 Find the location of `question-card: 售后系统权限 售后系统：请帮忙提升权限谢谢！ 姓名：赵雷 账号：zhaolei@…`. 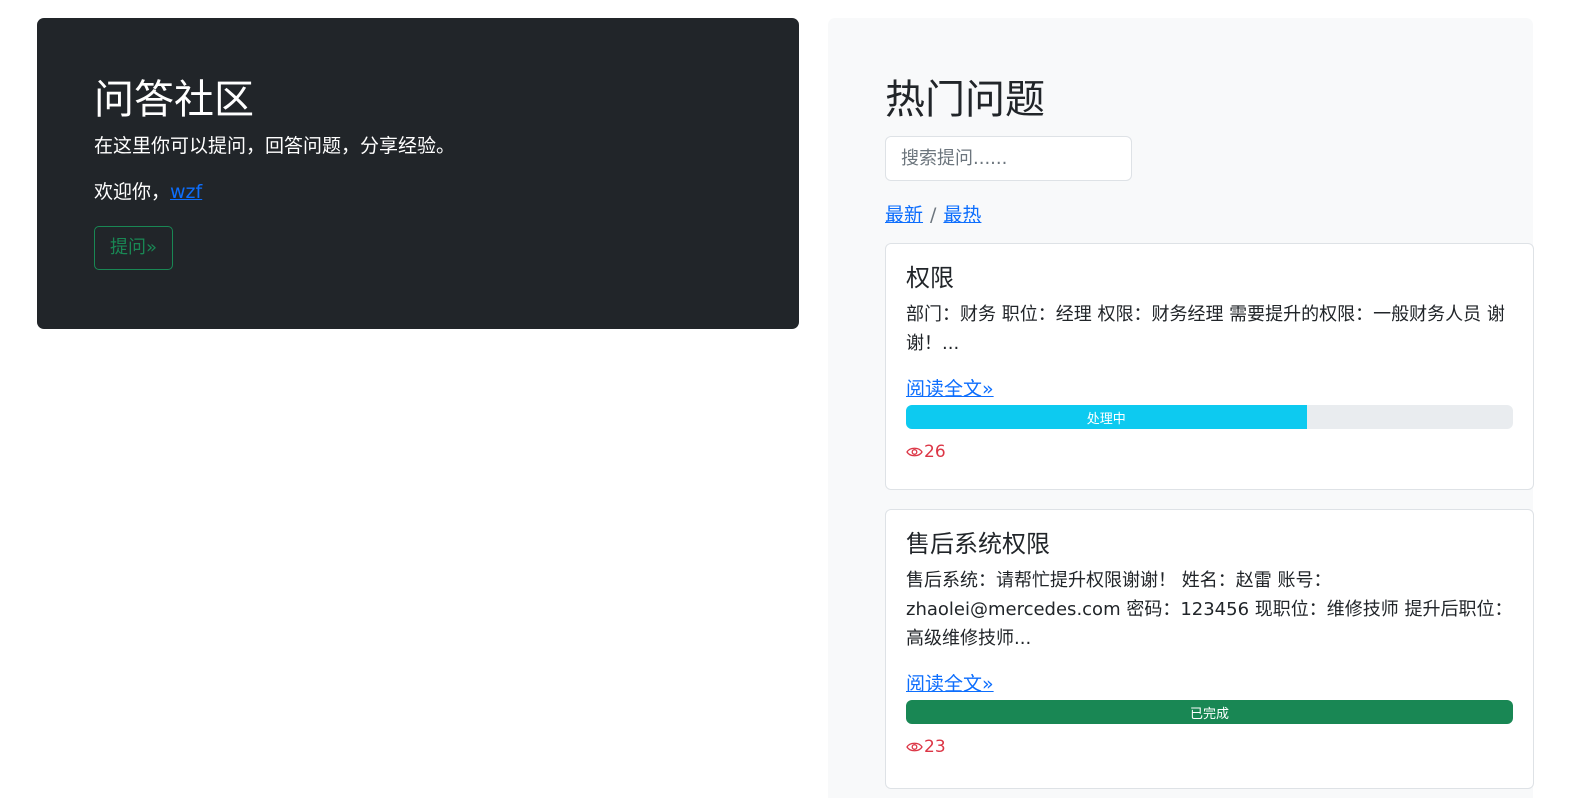

question-card: 售后系统权限 售后系统：请帮忙提升权限谢谢！ 姓名：赵雷 账号：zhaolei@… is located at coordinates (1209, 649).